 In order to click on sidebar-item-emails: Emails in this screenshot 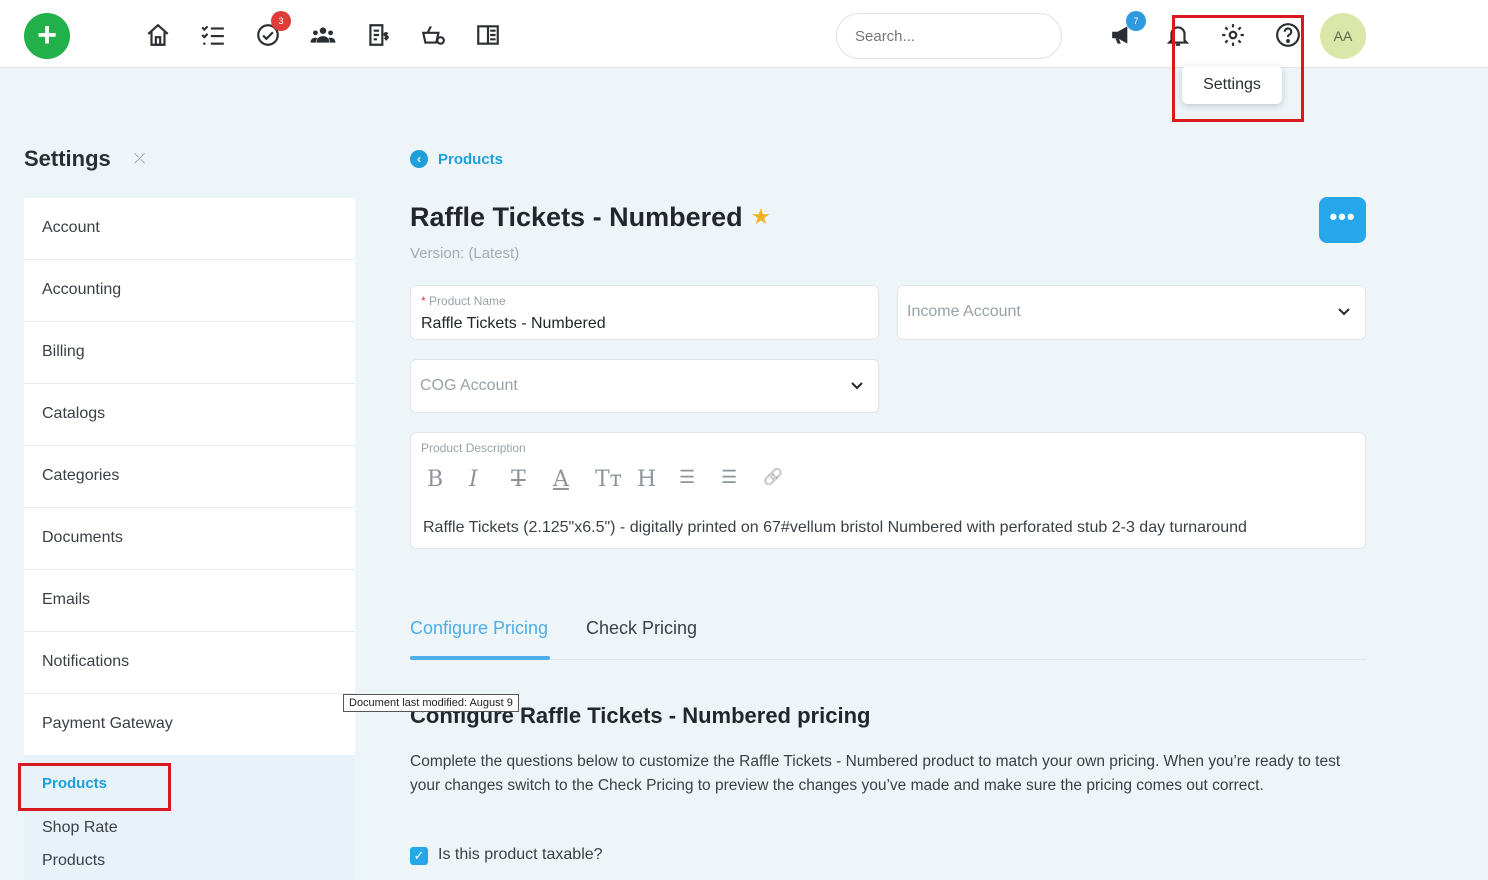, I will do `click(189, 601)`.